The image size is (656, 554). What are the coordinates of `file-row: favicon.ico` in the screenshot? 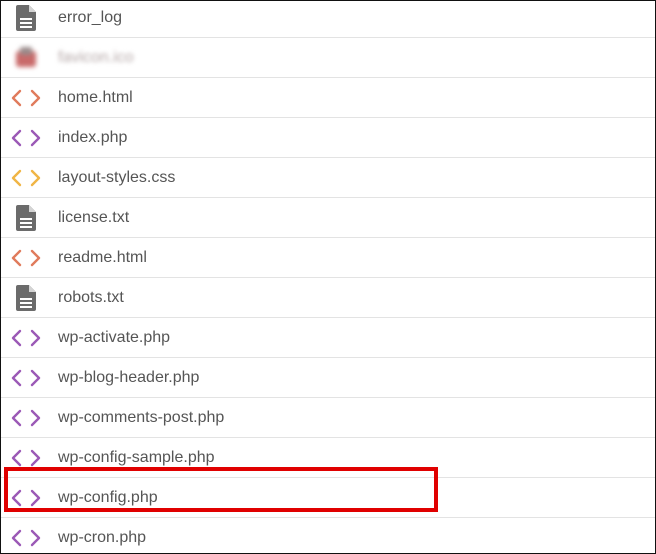 It's located at (328, 58).